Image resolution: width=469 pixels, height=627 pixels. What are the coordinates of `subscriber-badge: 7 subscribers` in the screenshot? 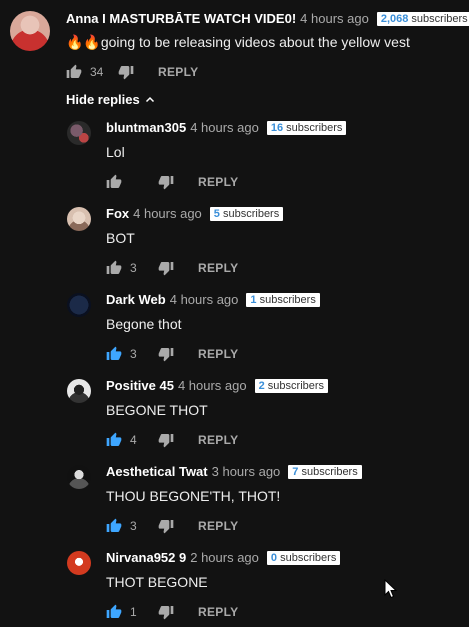 It's located at (325, 472).